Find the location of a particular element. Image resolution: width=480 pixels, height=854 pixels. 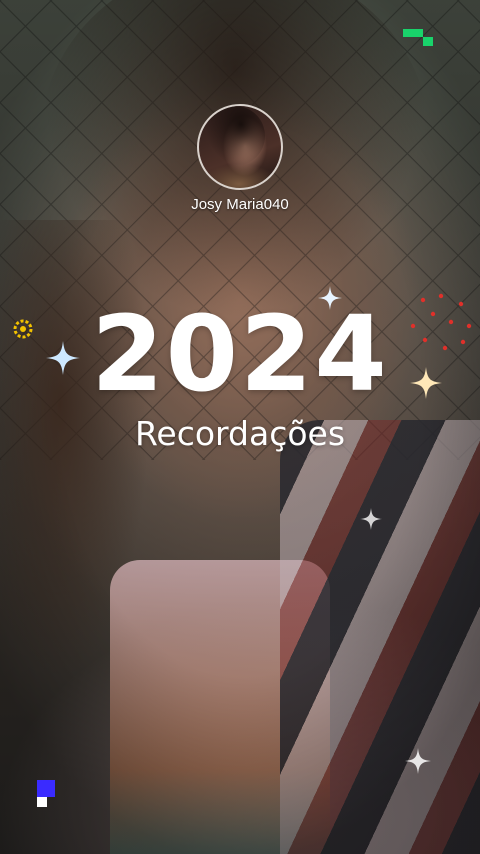

white-square-decor is located at coordinates (42, 802).